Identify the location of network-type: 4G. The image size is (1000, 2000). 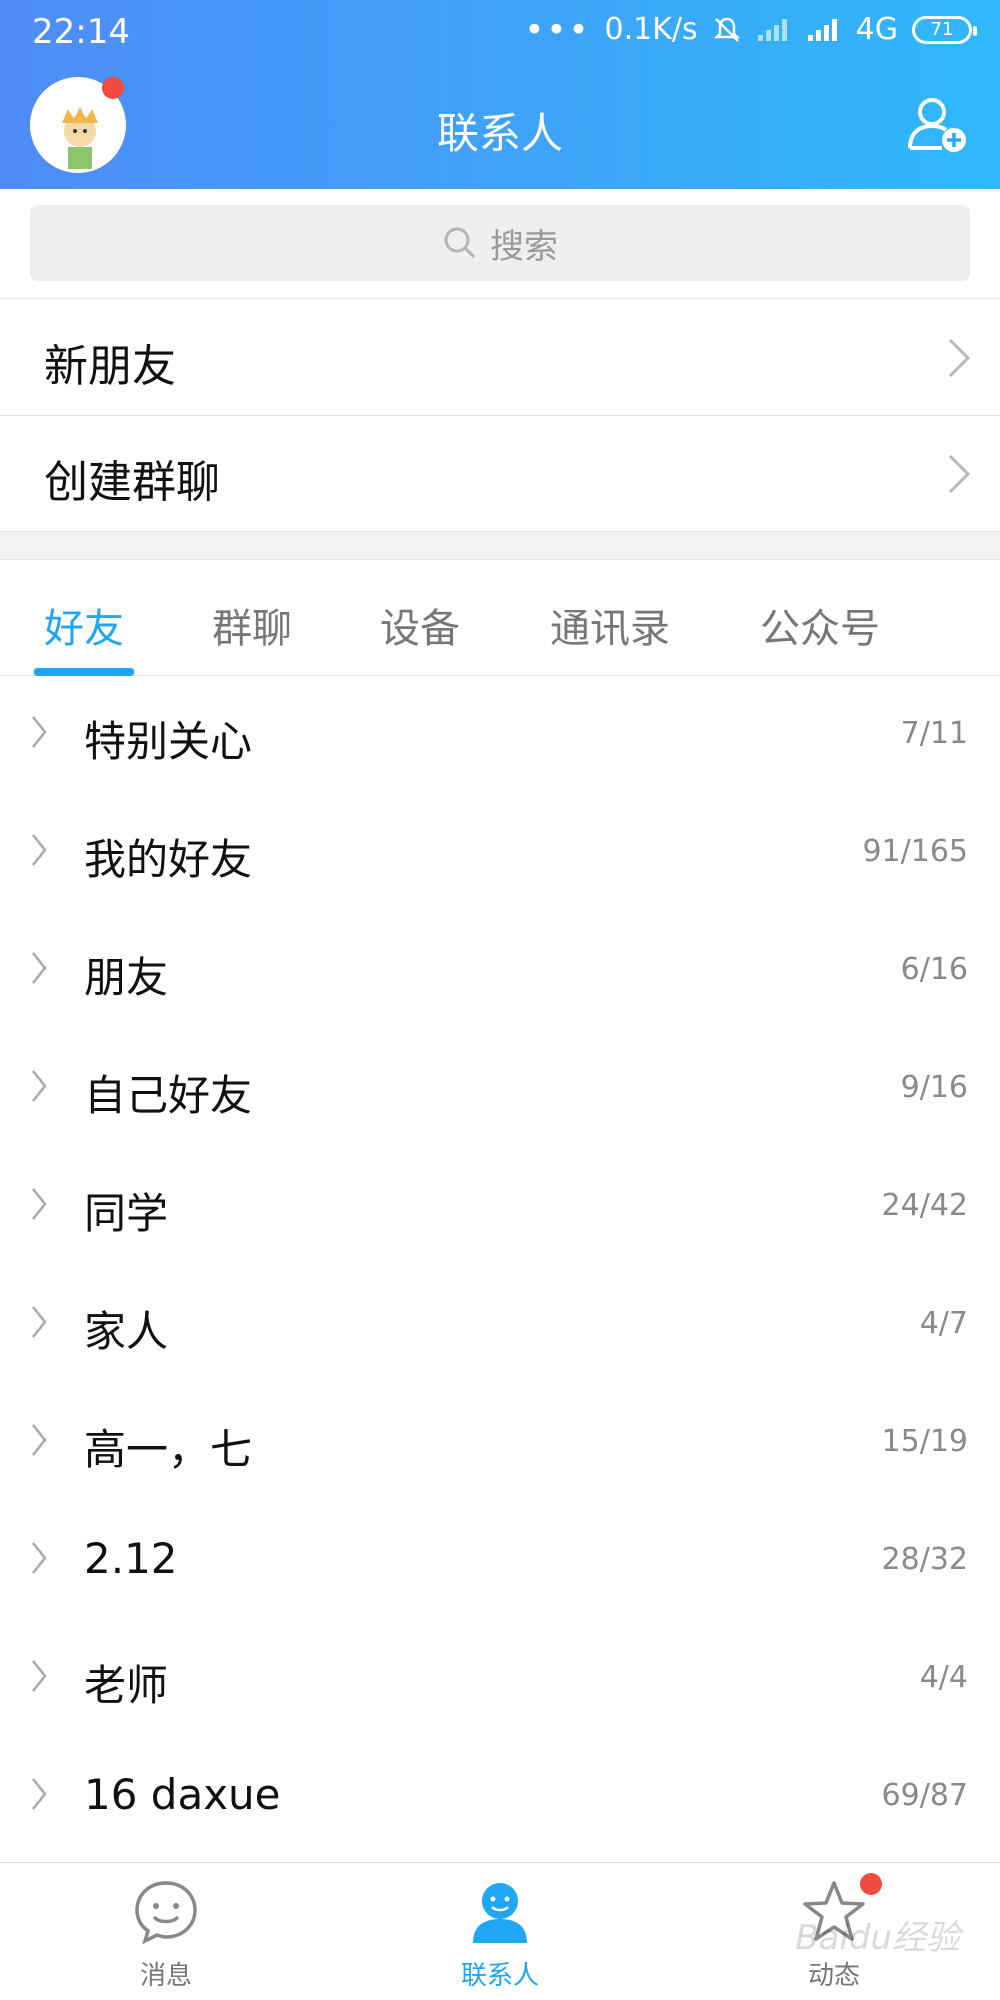
(876, 29).